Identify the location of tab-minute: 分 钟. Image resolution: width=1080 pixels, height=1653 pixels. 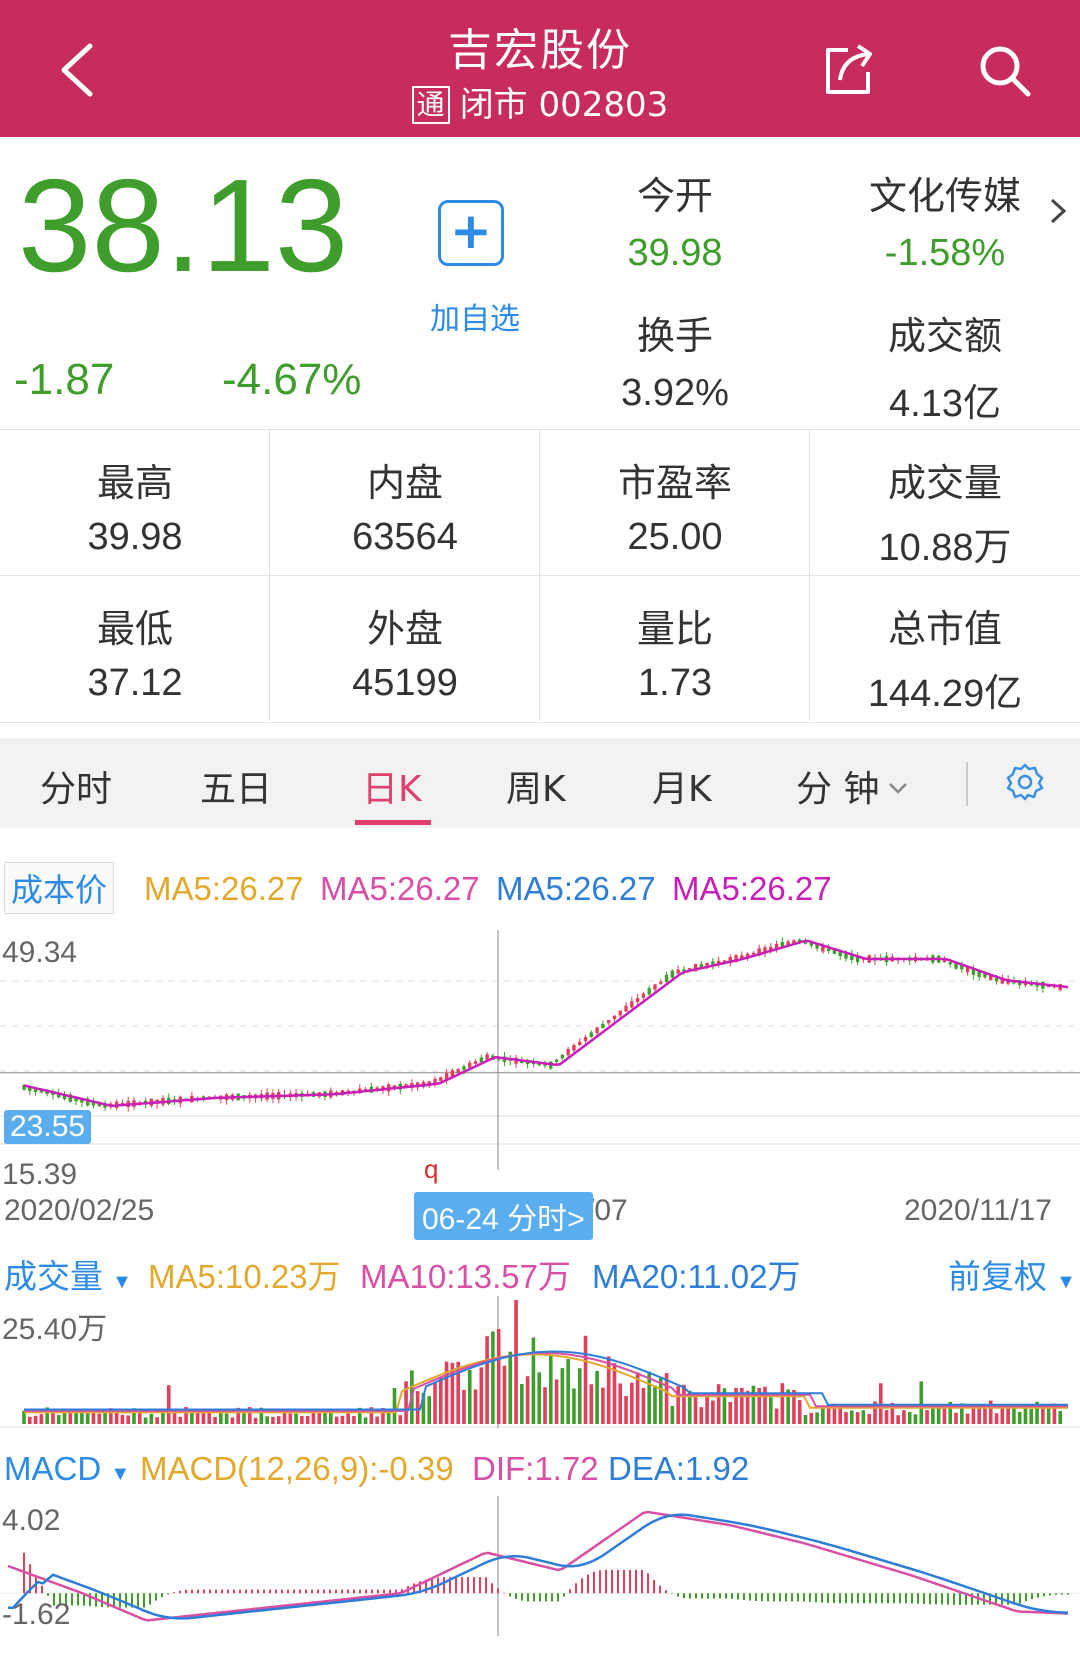
(852, 786).